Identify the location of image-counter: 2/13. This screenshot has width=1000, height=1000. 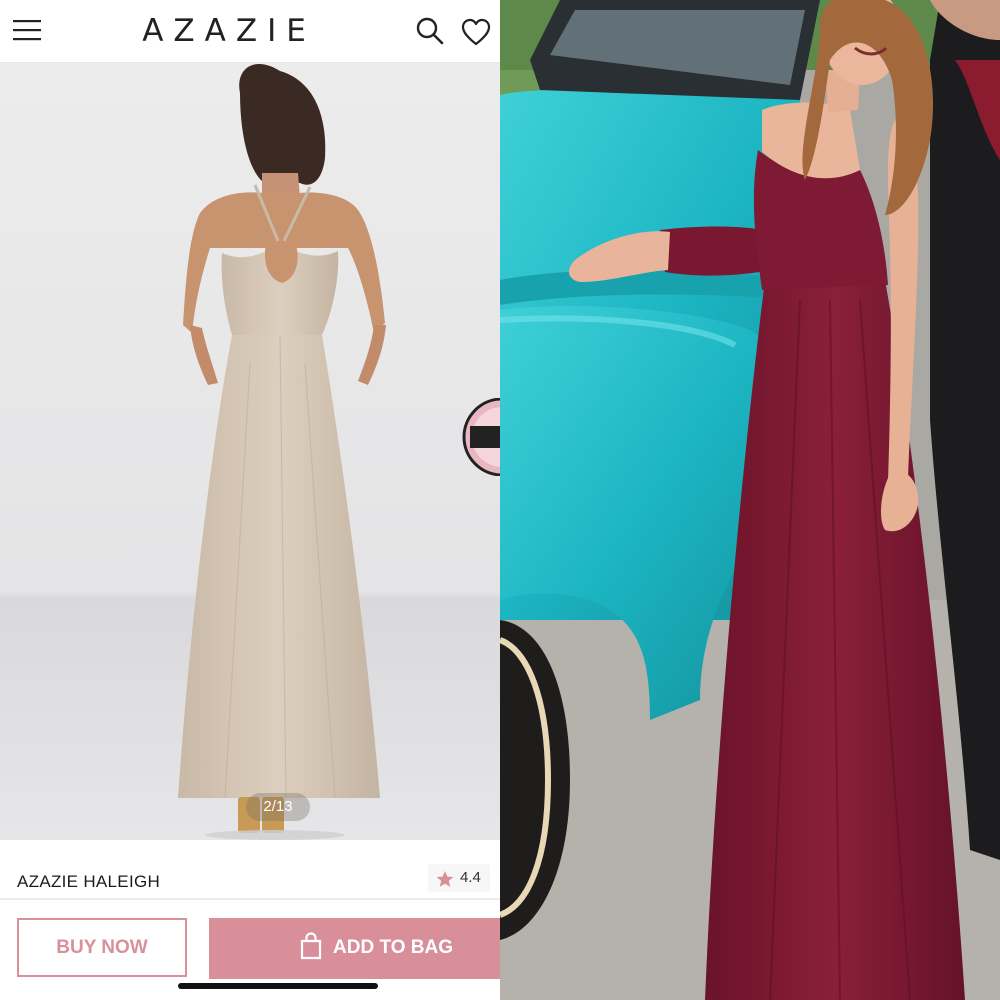
(278, 807).